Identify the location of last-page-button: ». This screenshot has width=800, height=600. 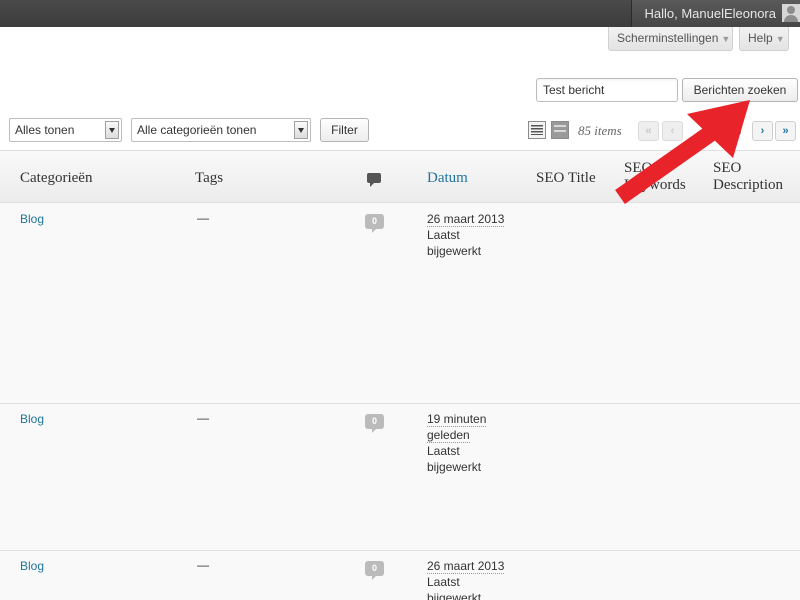
(785, 131).